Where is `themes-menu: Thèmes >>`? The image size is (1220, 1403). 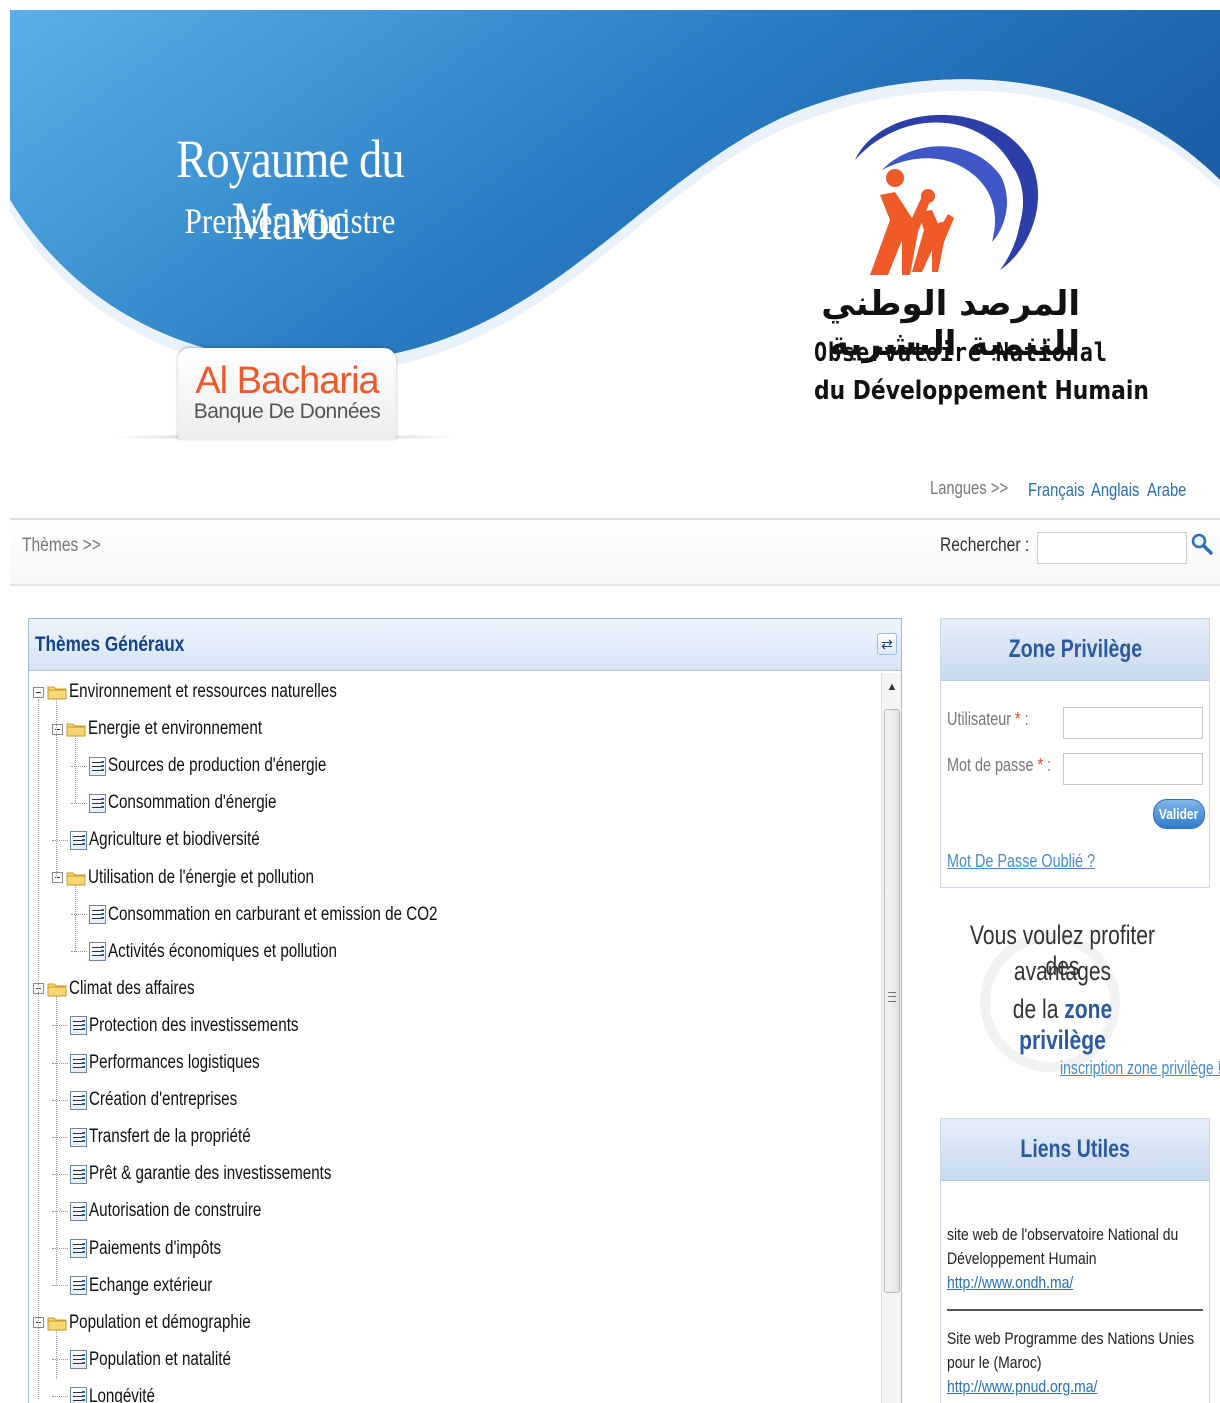
themes-menu: Thèmes >> is located at coordinates (61, 546).